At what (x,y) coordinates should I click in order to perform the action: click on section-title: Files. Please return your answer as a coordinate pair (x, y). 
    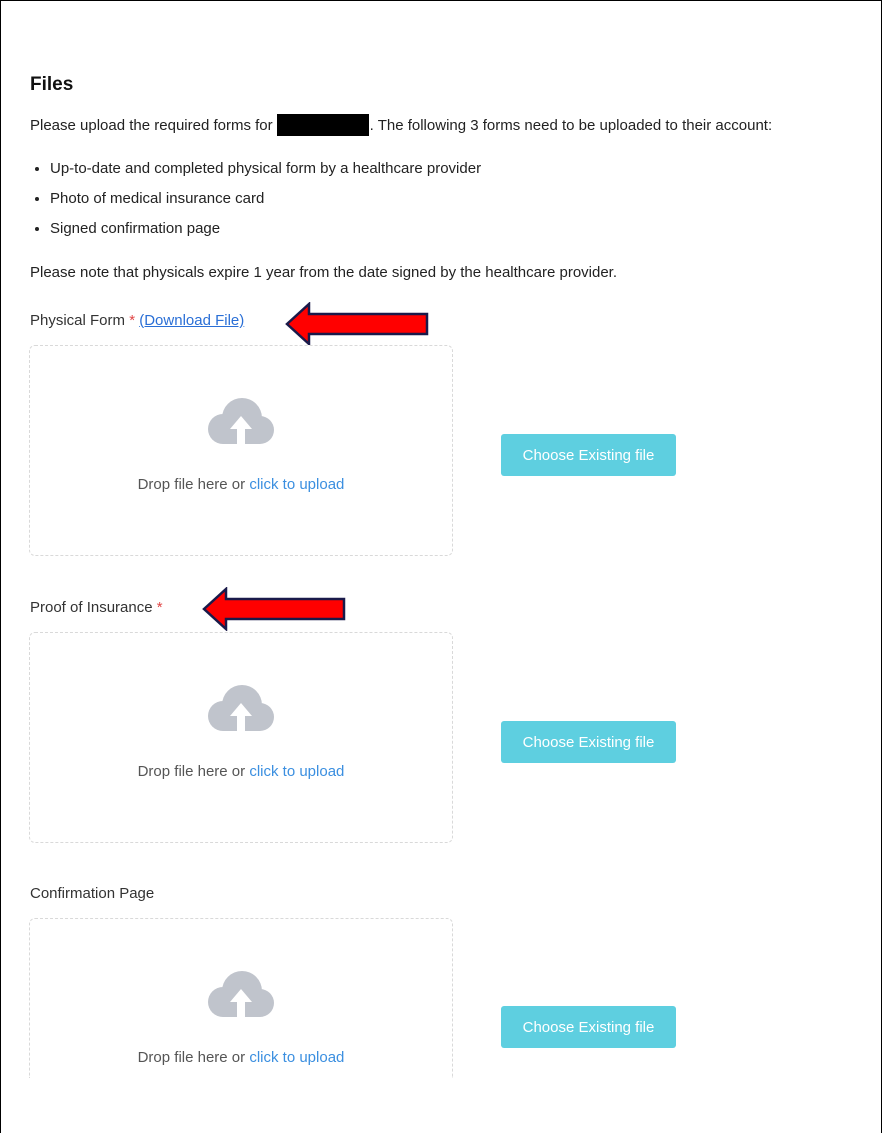
    Looking at the image, I should click on (52, 84).